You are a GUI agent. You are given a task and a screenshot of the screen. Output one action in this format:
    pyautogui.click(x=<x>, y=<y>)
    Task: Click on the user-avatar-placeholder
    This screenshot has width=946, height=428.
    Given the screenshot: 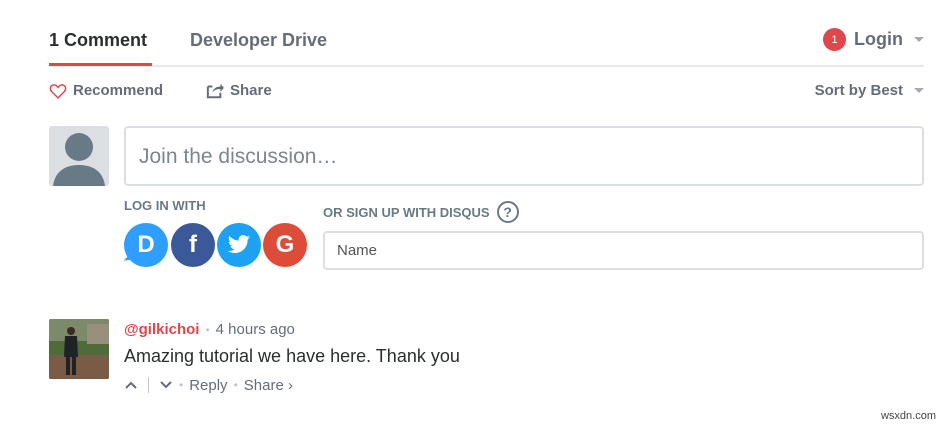 What is the action you would take?
    pyautogui.click(x=79, y=156)
    